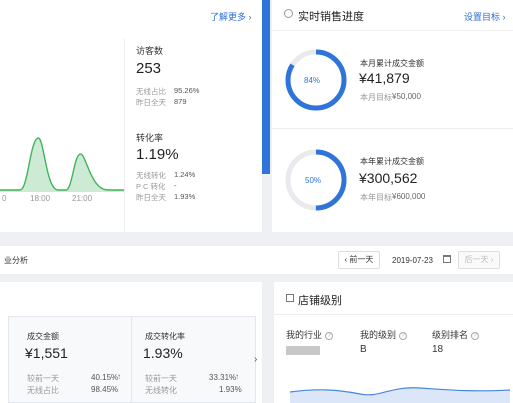 Image resolution: width=513 pixels, height=403 pixels. What do you see at coordinates (313, 180) in the screenshot?
I see `year-percent: 50%` at bounding box center [313, 180].